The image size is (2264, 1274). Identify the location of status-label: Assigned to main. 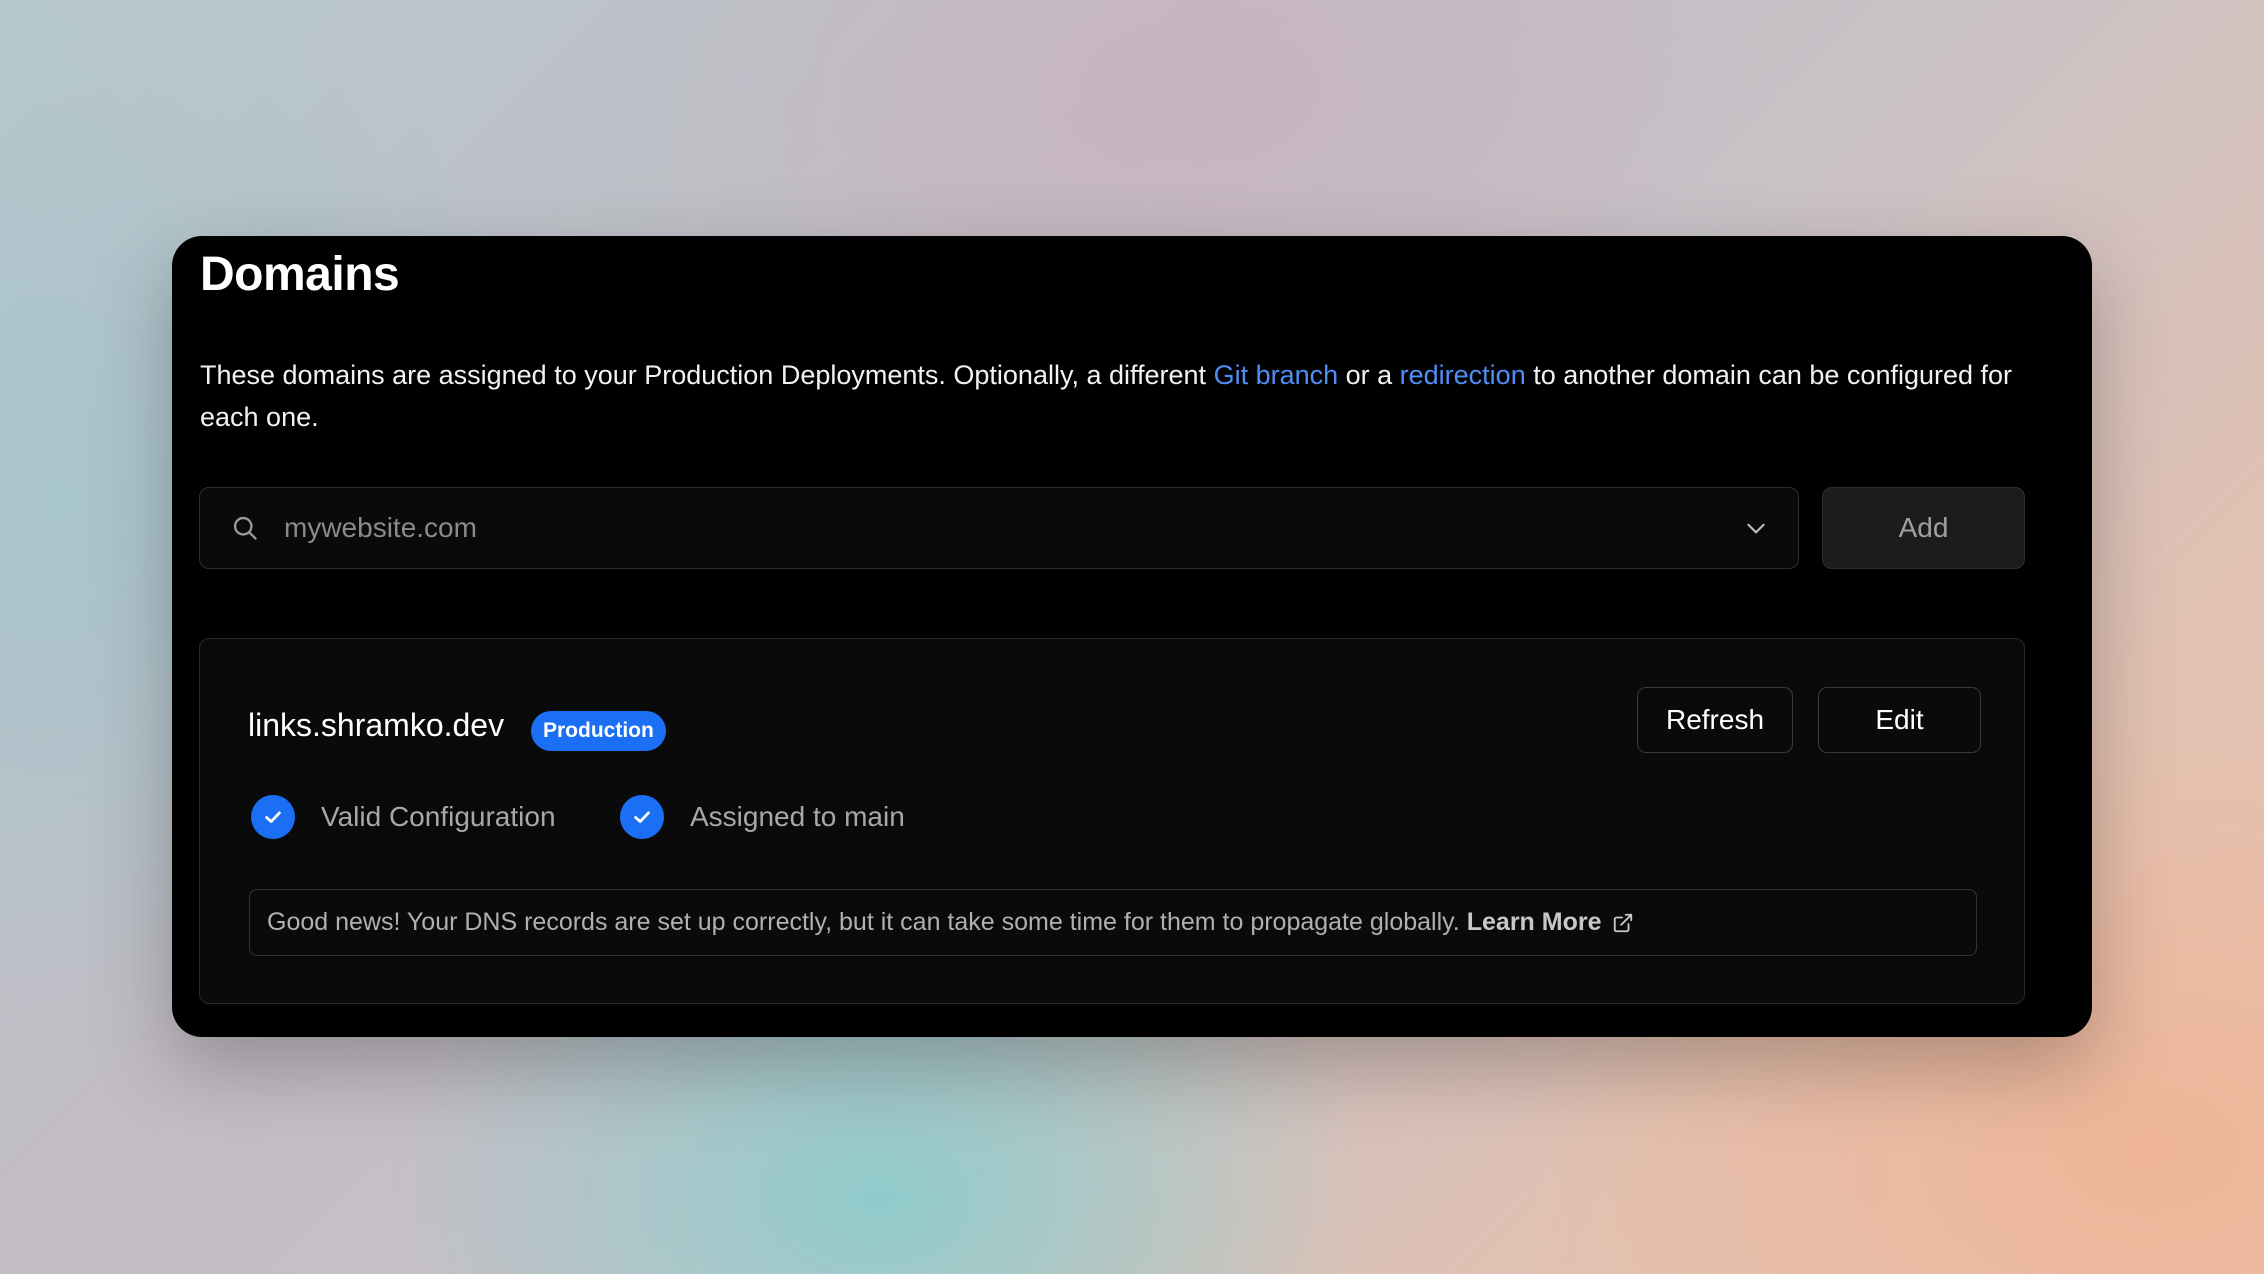
(797, 816).